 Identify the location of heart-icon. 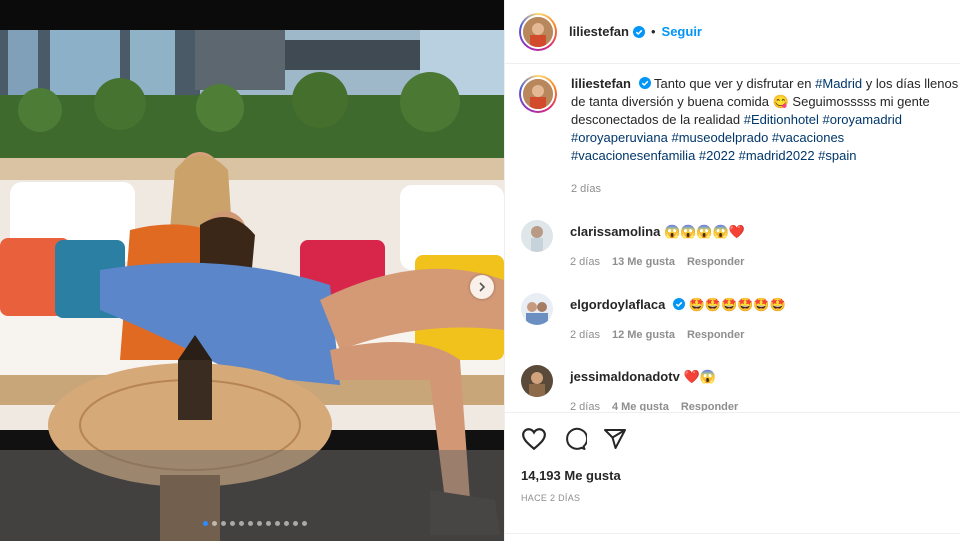
(534, 439).